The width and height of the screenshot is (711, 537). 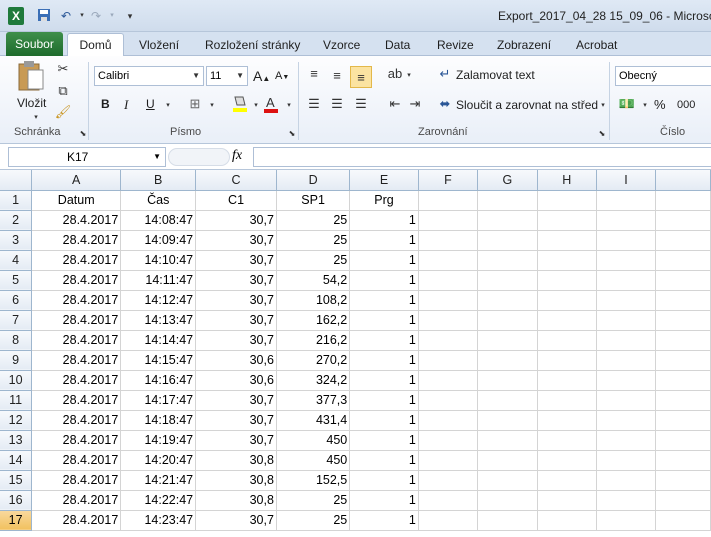 What do you see at coordinates (507, 440) in the screenshot?
I see `cell-g13` at bounding box center [507, 440].